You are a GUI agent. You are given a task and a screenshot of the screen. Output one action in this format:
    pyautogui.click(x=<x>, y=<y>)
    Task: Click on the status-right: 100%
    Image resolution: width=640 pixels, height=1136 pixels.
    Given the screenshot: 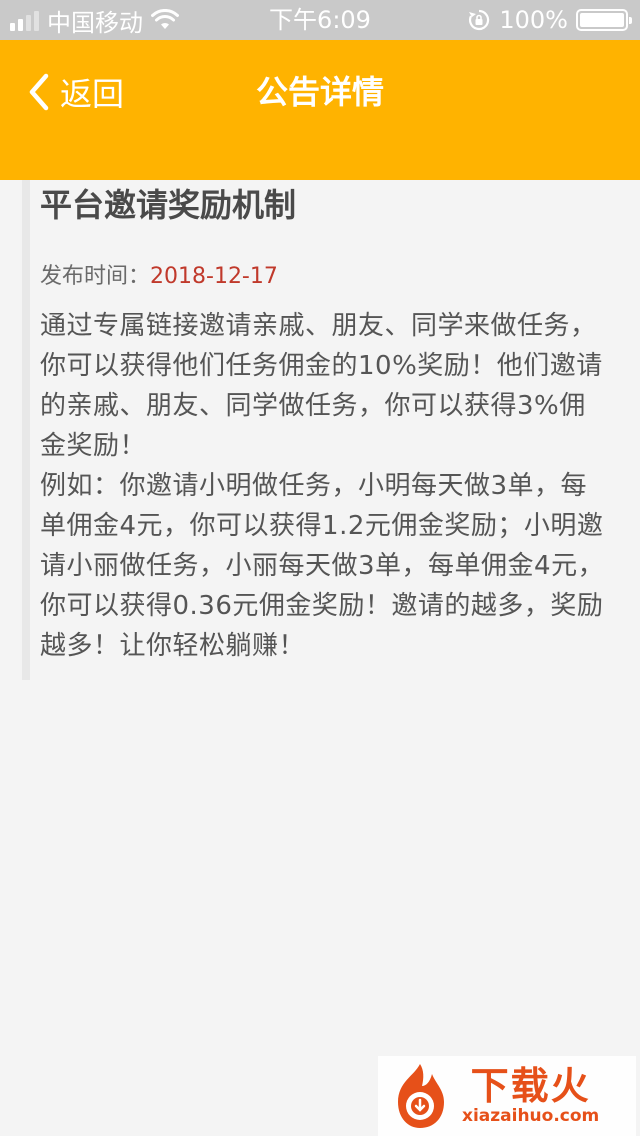 What is the action you would take?
    pyautogui.click(x=549, y=20)
    